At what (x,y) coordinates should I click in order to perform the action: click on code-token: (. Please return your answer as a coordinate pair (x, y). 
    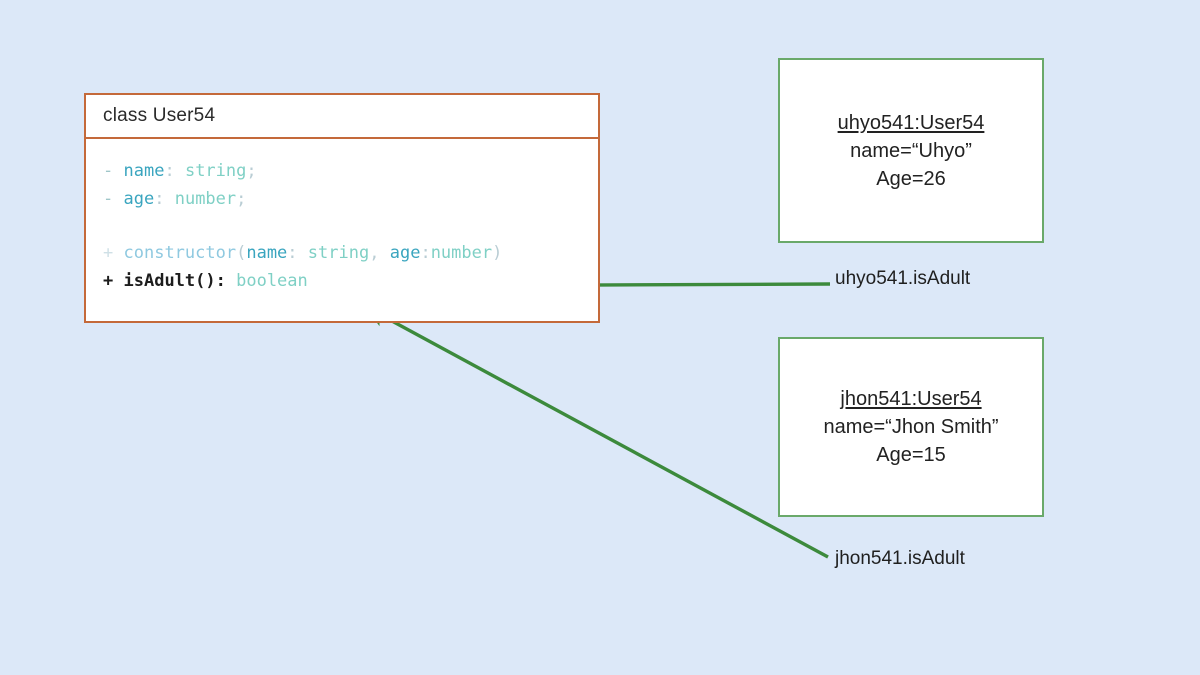
    Looking at the image, I should click on (241, 253).